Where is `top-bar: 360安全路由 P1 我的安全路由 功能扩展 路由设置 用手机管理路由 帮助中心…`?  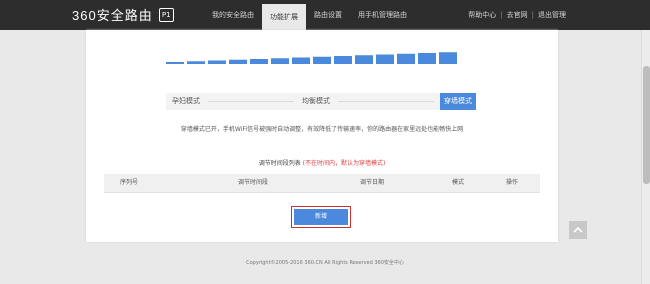 top-bar: 360安全路由 P1 我的安全路由 功能扩展 路由设置 用手机管理路由 帮助中心… is located at coordinates (325, 15).